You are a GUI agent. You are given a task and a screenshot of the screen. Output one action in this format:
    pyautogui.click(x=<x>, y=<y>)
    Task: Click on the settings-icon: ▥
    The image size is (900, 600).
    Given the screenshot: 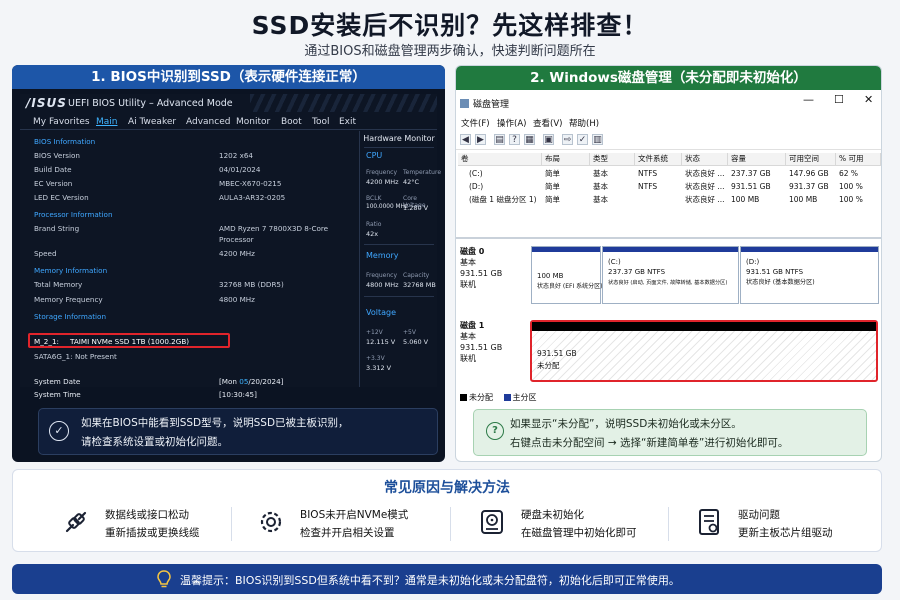 What is the action you would take?
    pyautogui.click(x=597, y=139)
    